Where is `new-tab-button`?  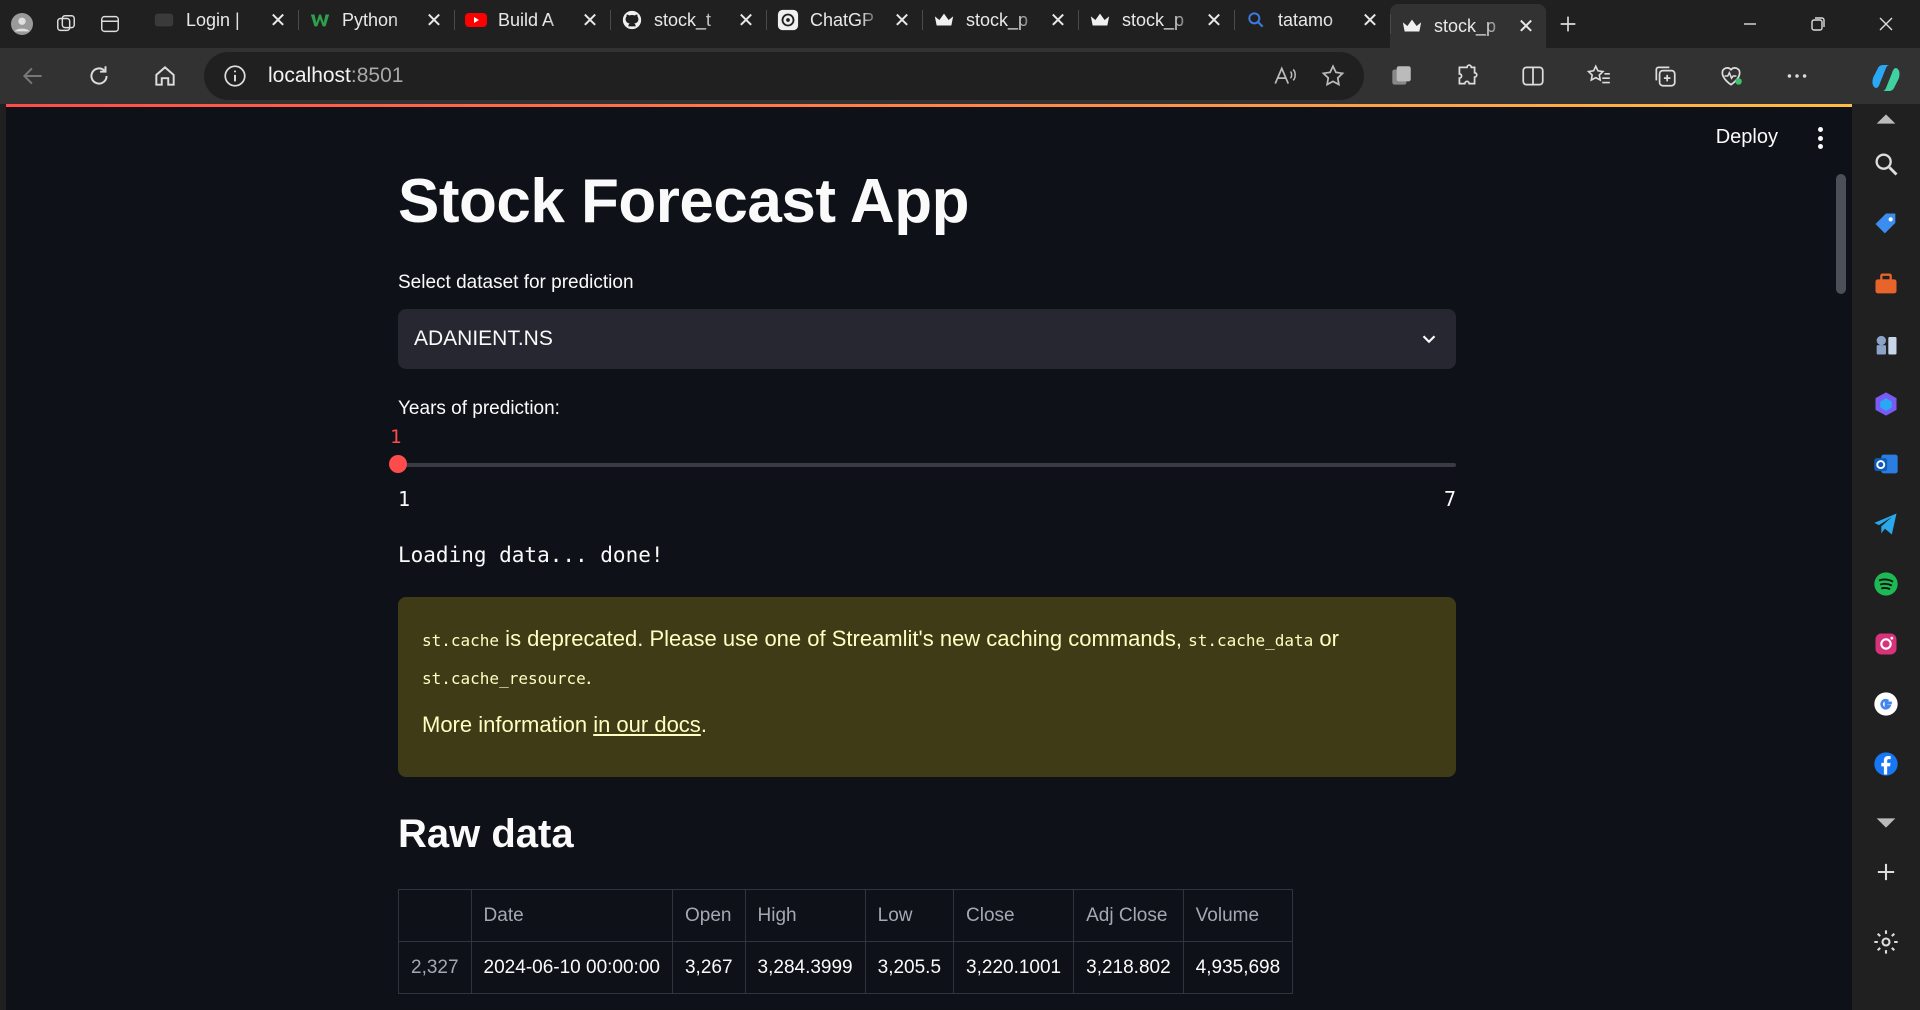 new-tab-button is located at coordinates (1568, 24).